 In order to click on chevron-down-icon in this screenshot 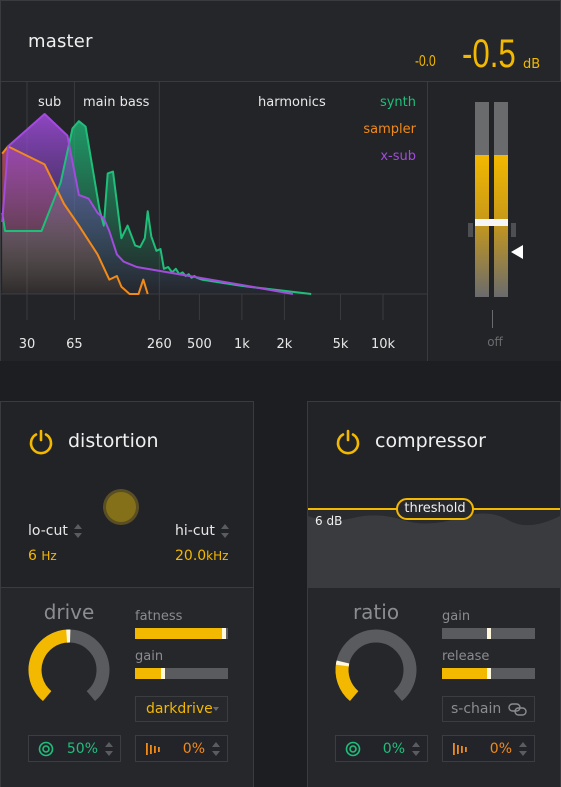, I will do `click(216, 709)`.